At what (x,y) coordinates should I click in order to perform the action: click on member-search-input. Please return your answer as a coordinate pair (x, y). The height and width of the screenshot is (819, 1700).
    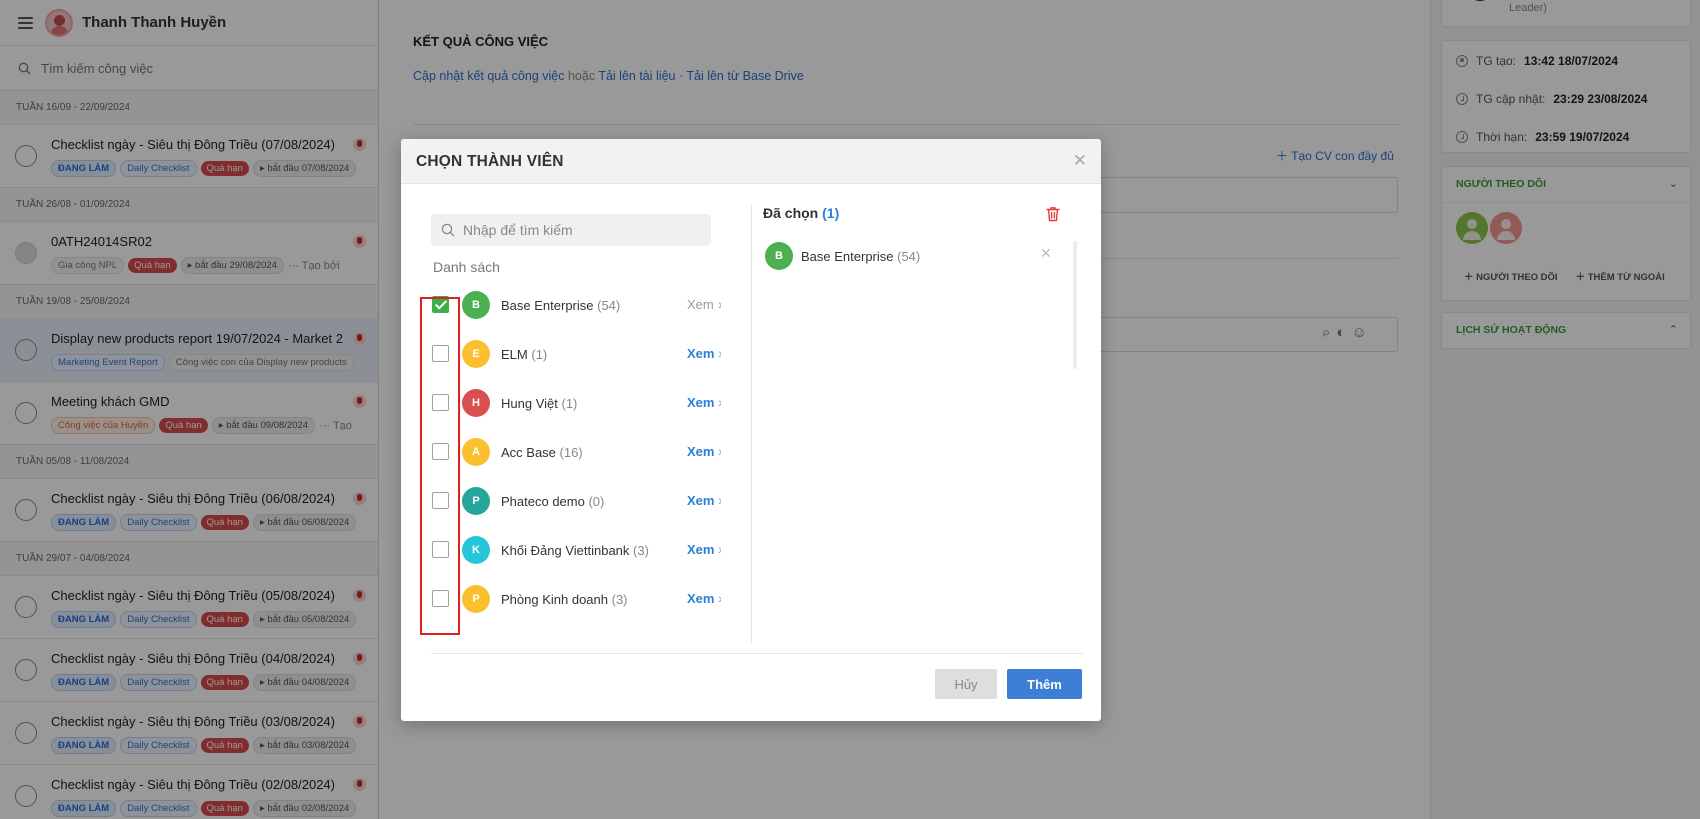
    Looking at the image, I should click on (578, 230).